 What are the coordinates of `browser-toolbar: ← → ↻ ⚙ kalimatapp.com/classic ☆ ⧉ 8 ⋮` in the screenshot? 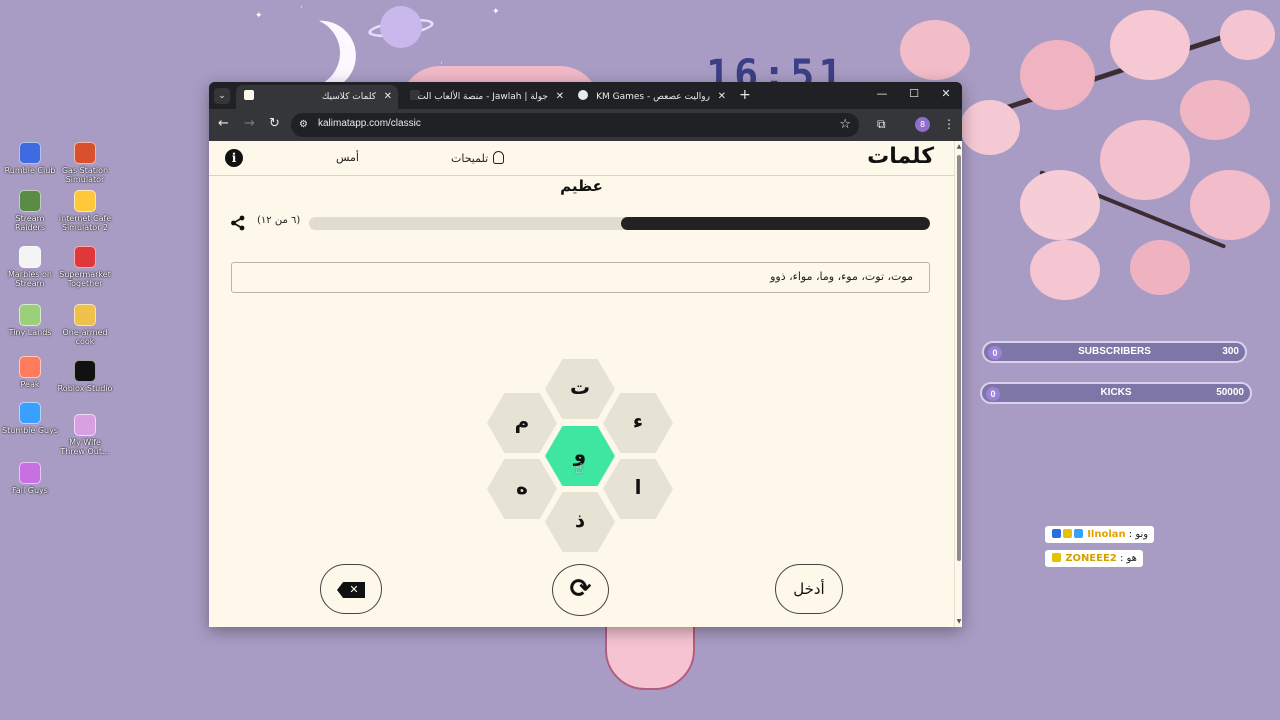 It's located at (585, 125).